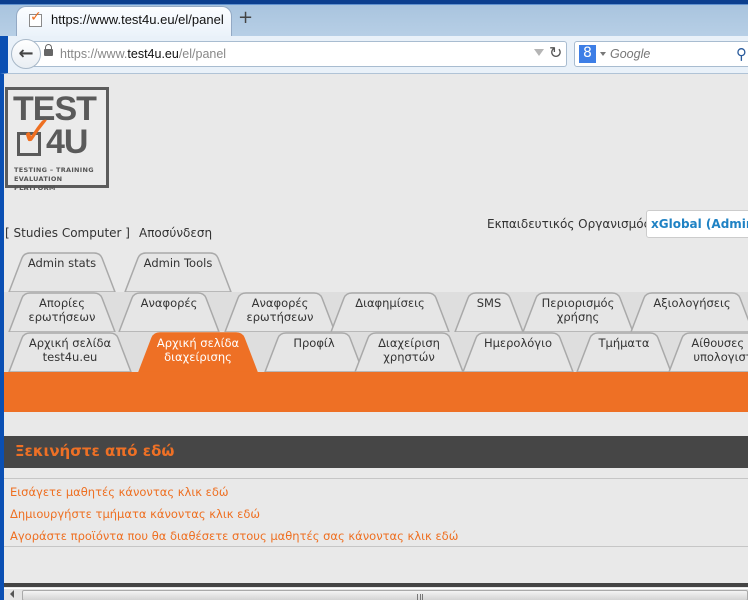 The image size is (748, 600). Describe the element at coordinates (741, 54) in the screenshot. I see `search-icon: ⚲` at that location.